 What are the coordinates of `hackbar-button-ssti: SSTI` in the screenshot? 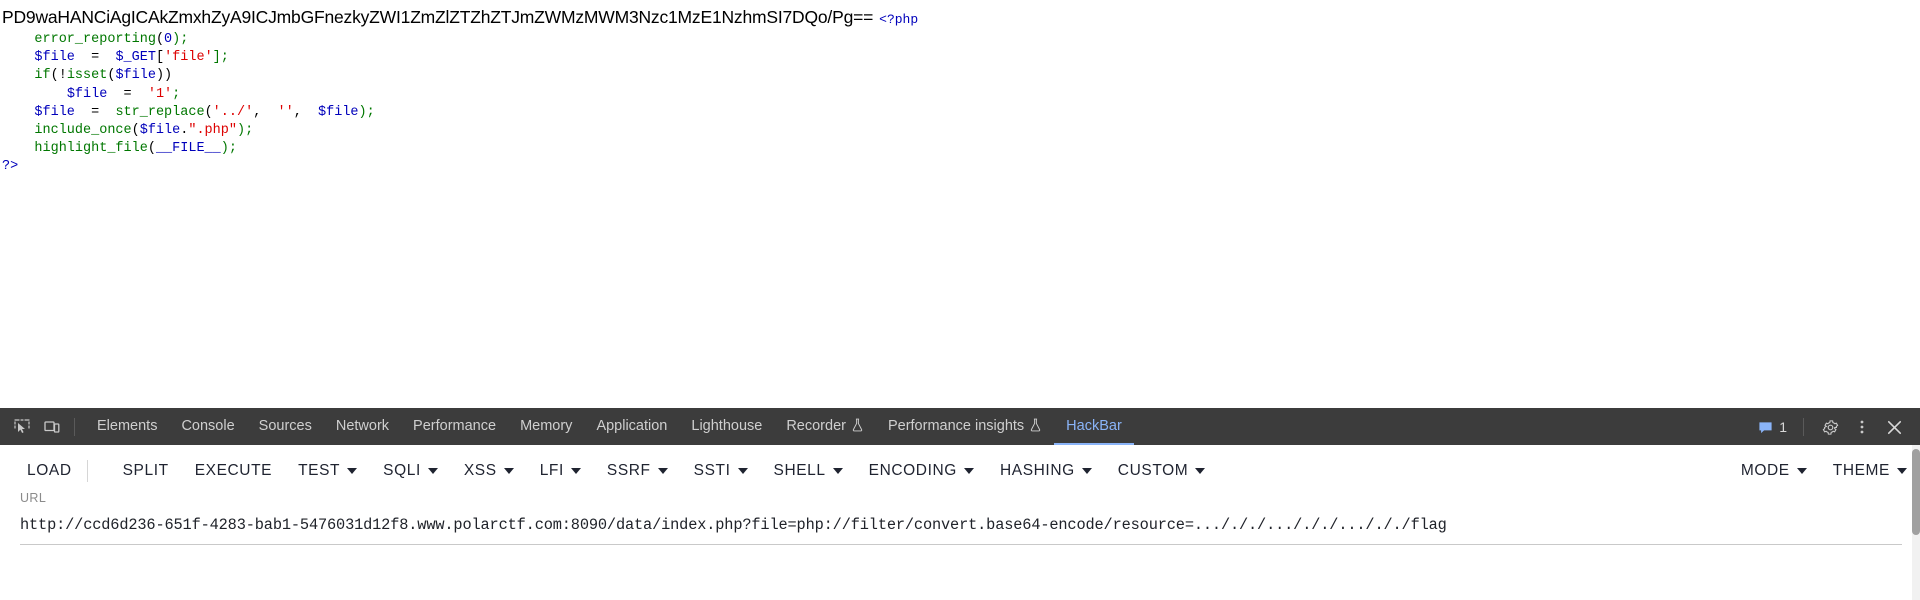 It's located at (721, 471).